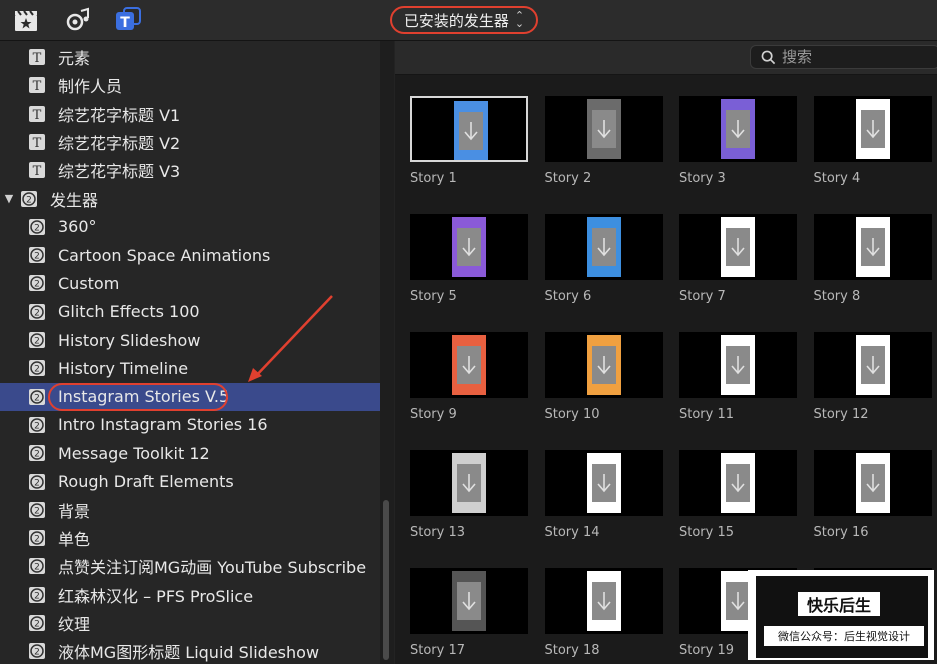  I want to click on installed-generators-popup: 已安装的发生器 ⌃ ⌄, so click(464, 20).